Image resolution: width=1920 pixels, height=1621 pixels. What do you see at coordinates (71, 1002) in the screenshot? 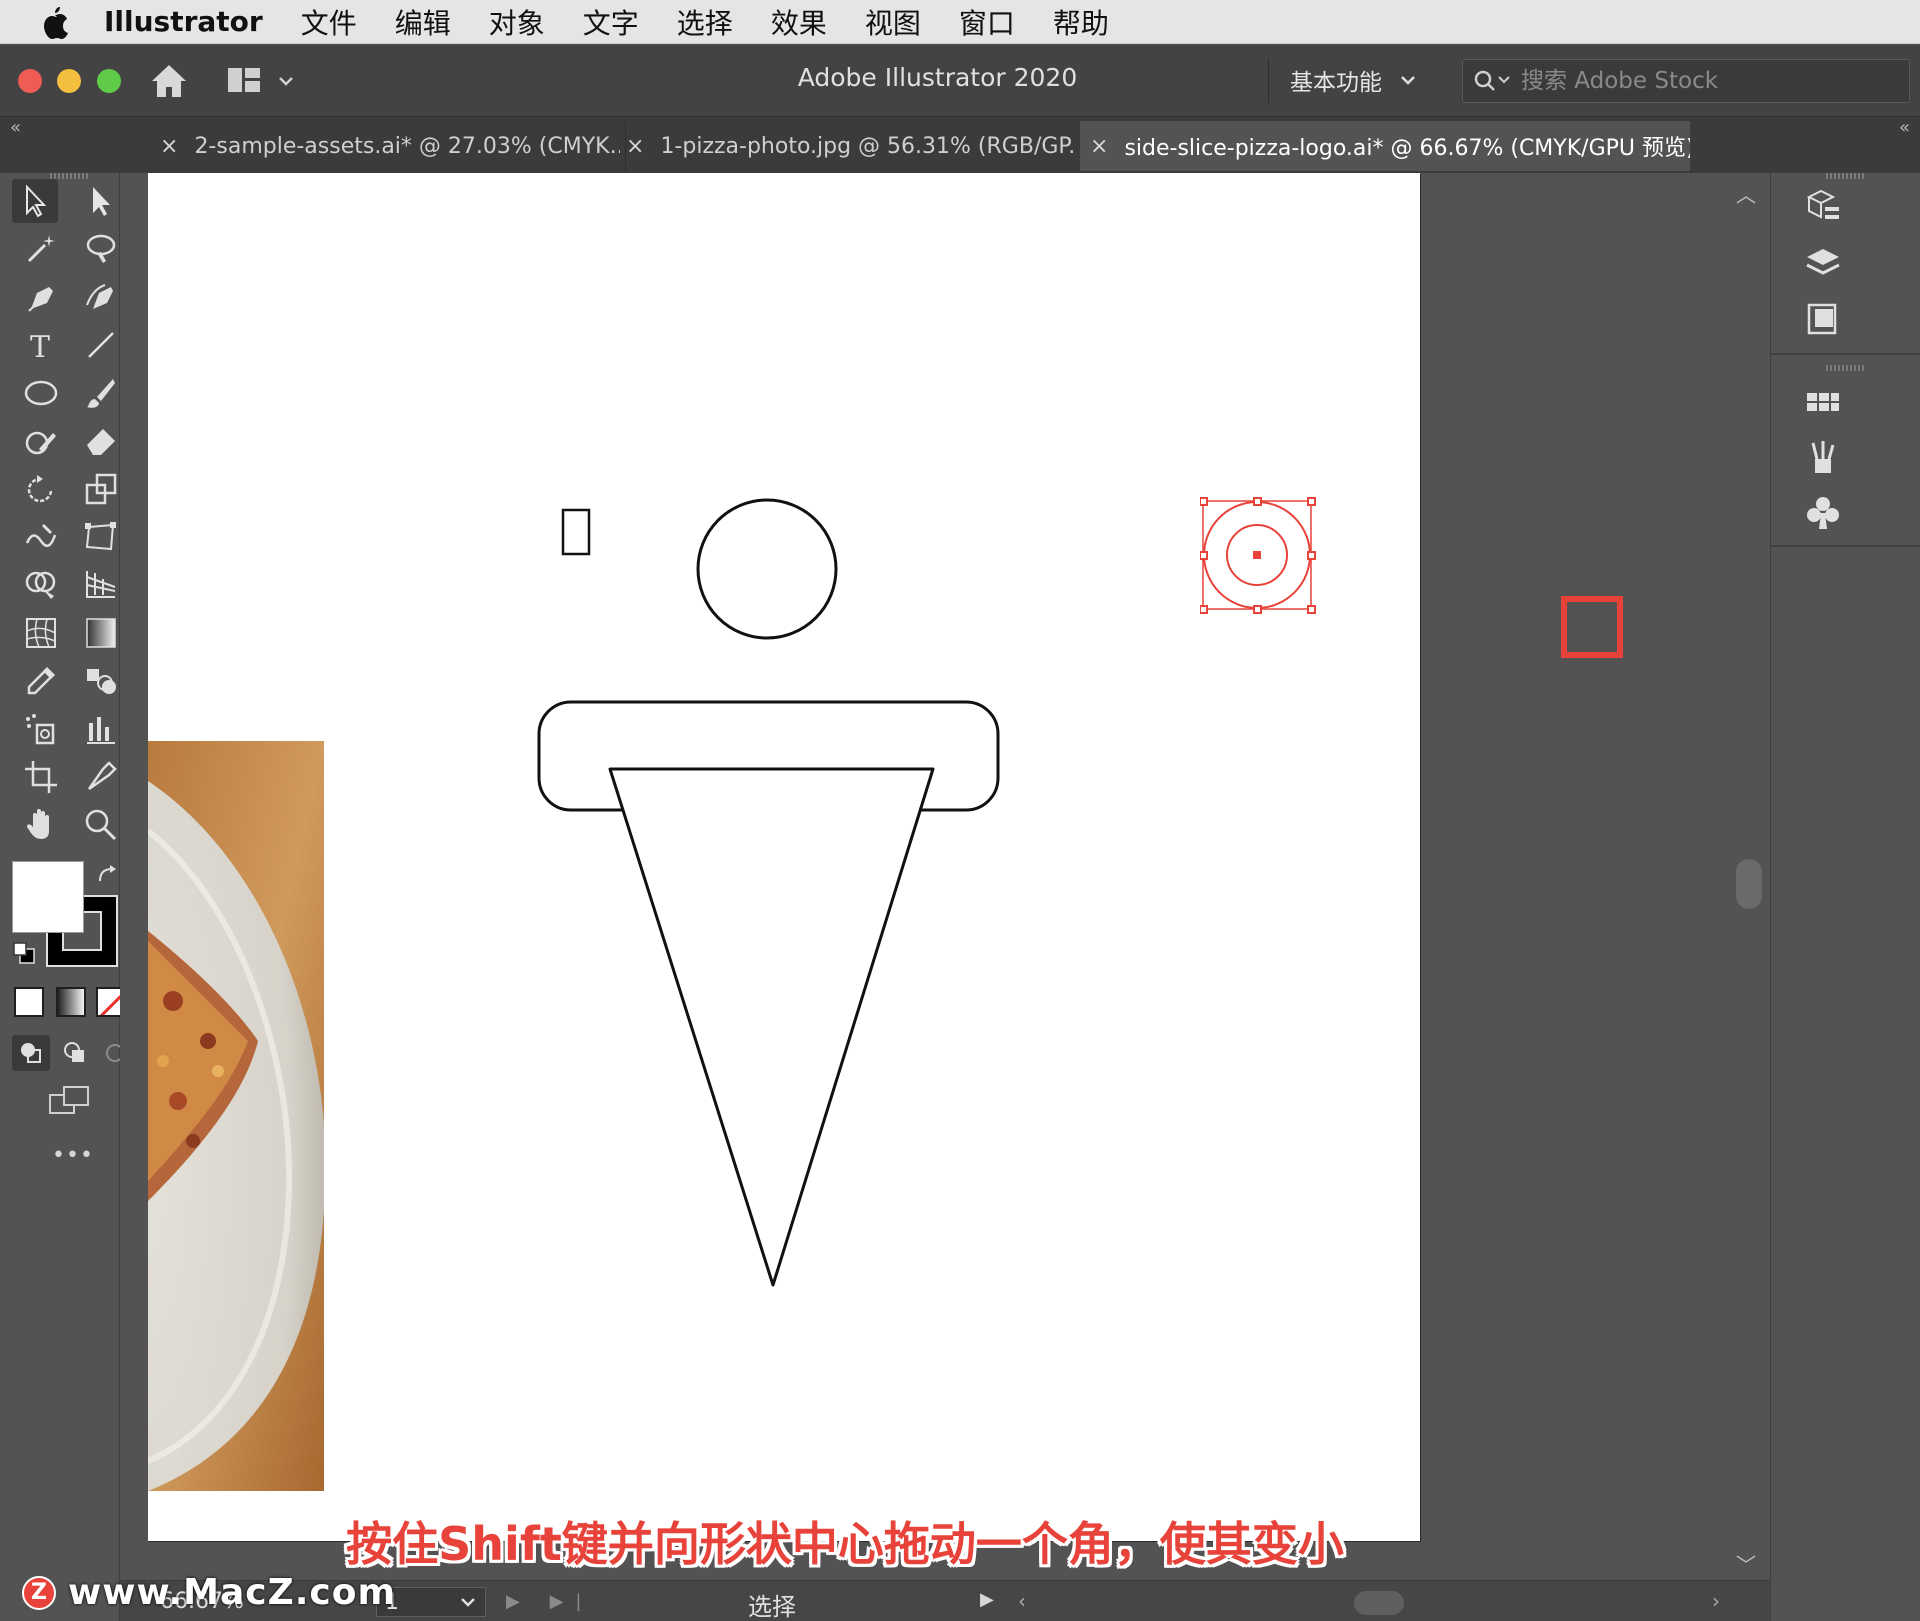
I see `gradient-mode-button` at bounding box center [71, 1002].